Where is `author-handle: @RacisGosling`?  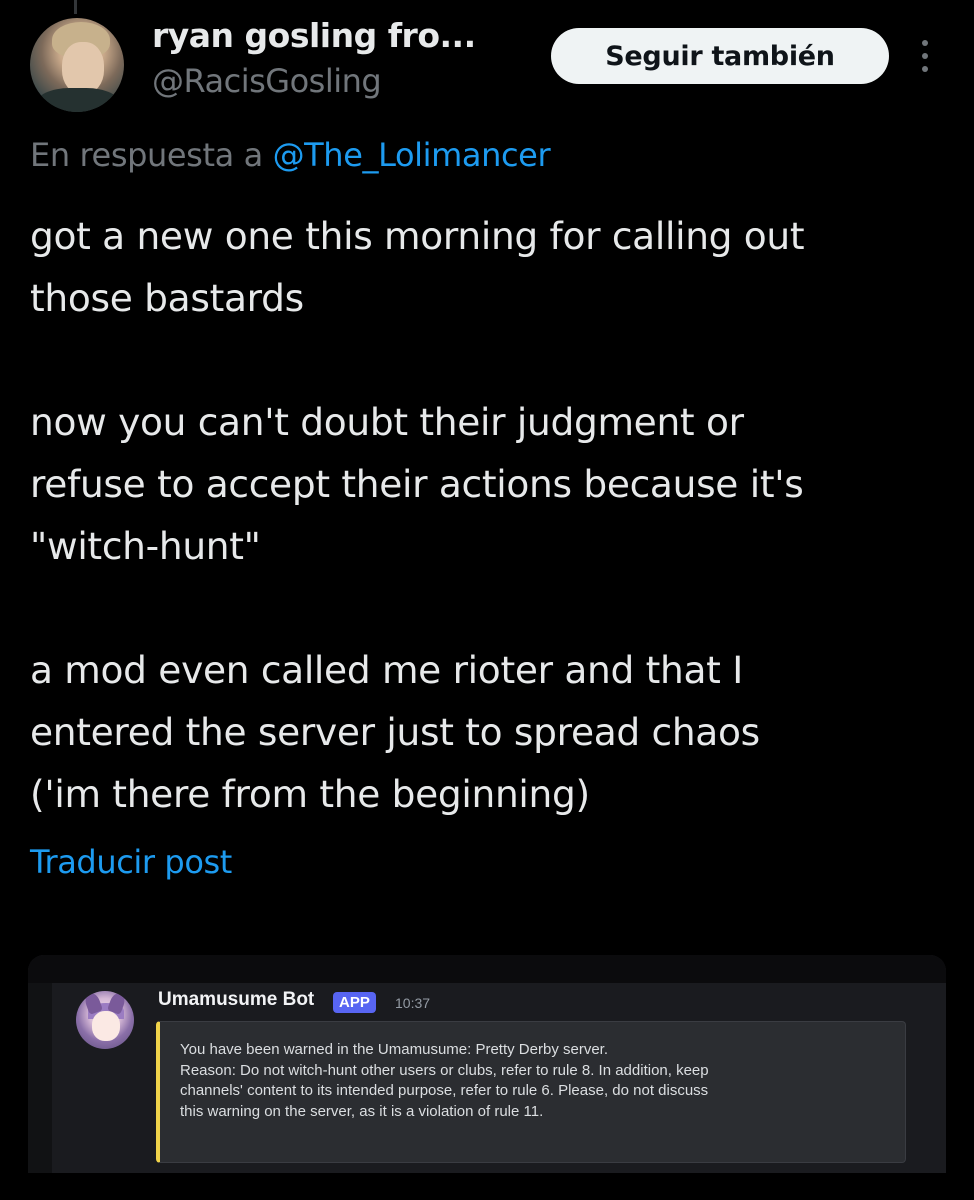
author-handle: @RacisGosling is located at coordinates (267, 81).